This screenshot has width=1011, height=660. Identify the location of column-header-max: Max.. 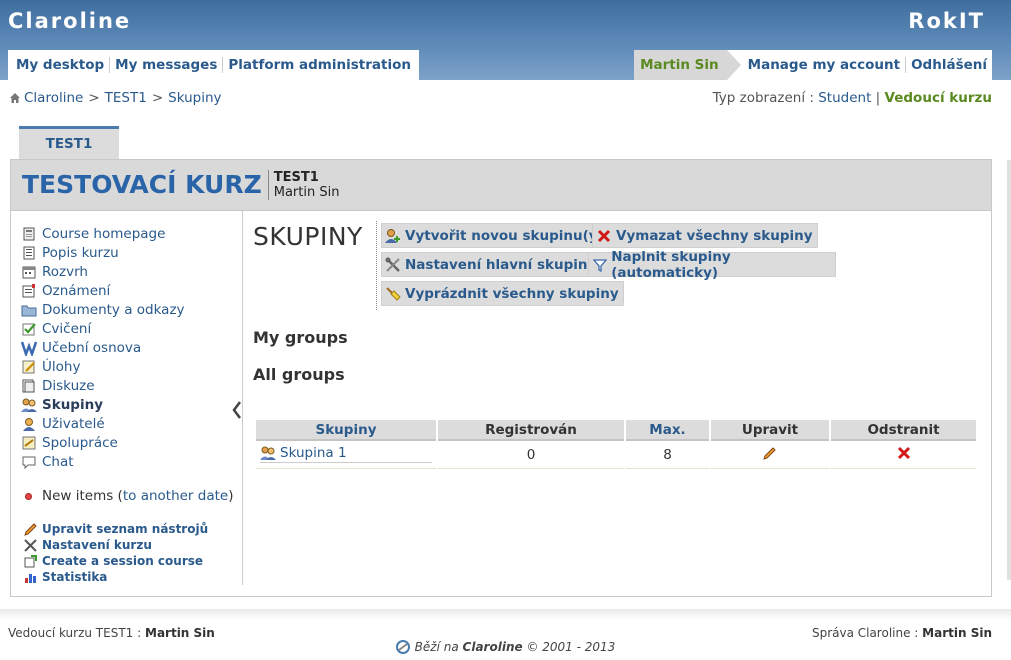
(667, 430).